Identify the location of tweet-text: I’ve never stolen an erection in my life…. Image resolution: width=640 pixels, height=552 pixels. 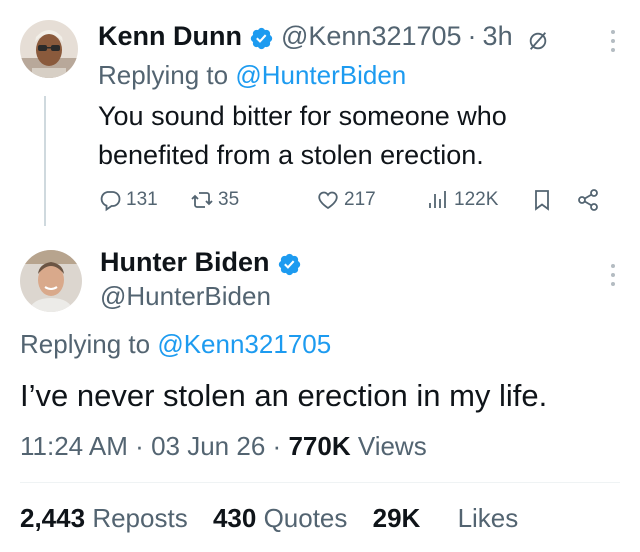
(284, 395).